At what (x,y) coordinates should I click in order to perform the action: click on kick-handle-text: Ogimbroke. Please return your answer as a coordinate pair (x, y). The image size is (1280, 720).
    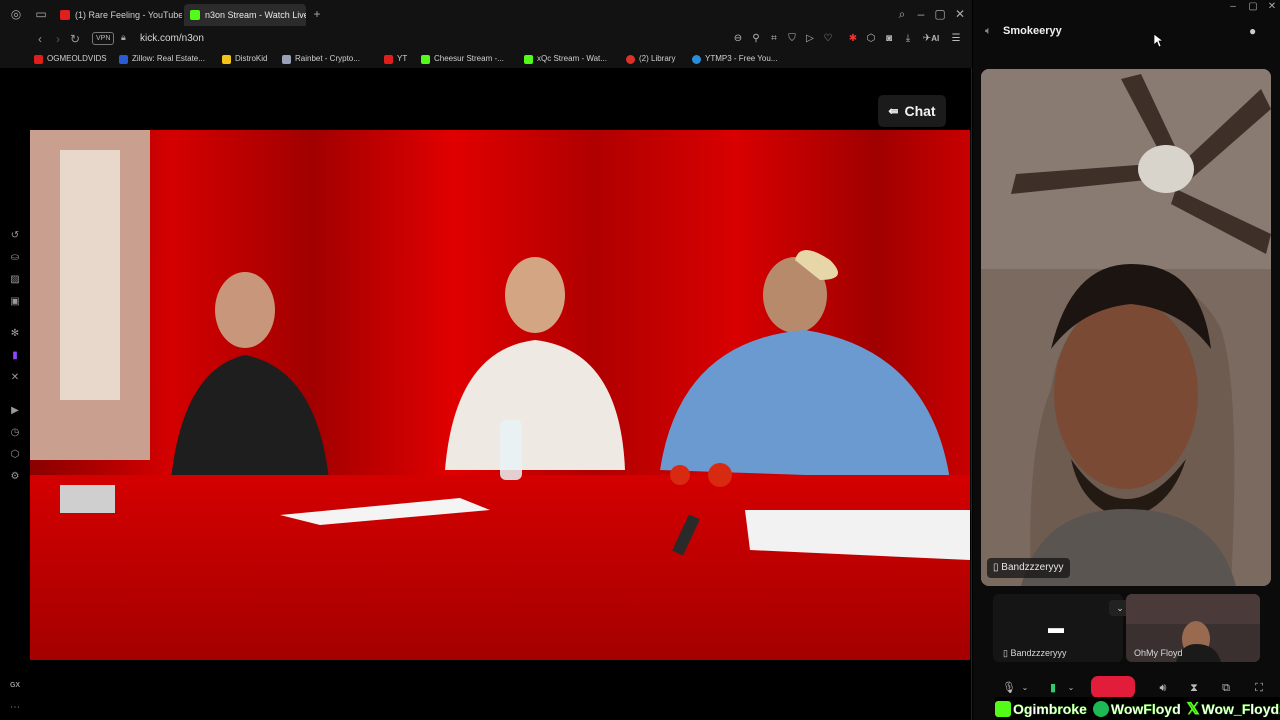
    Looking at the image, I should click on (1050, 708).